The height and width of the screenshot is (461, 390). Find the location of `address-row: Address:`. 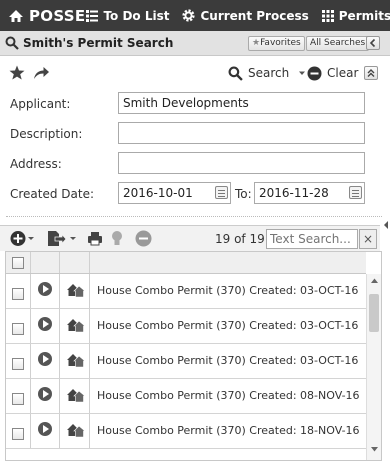

address-row: Address: is located at coordinates (190, 164).